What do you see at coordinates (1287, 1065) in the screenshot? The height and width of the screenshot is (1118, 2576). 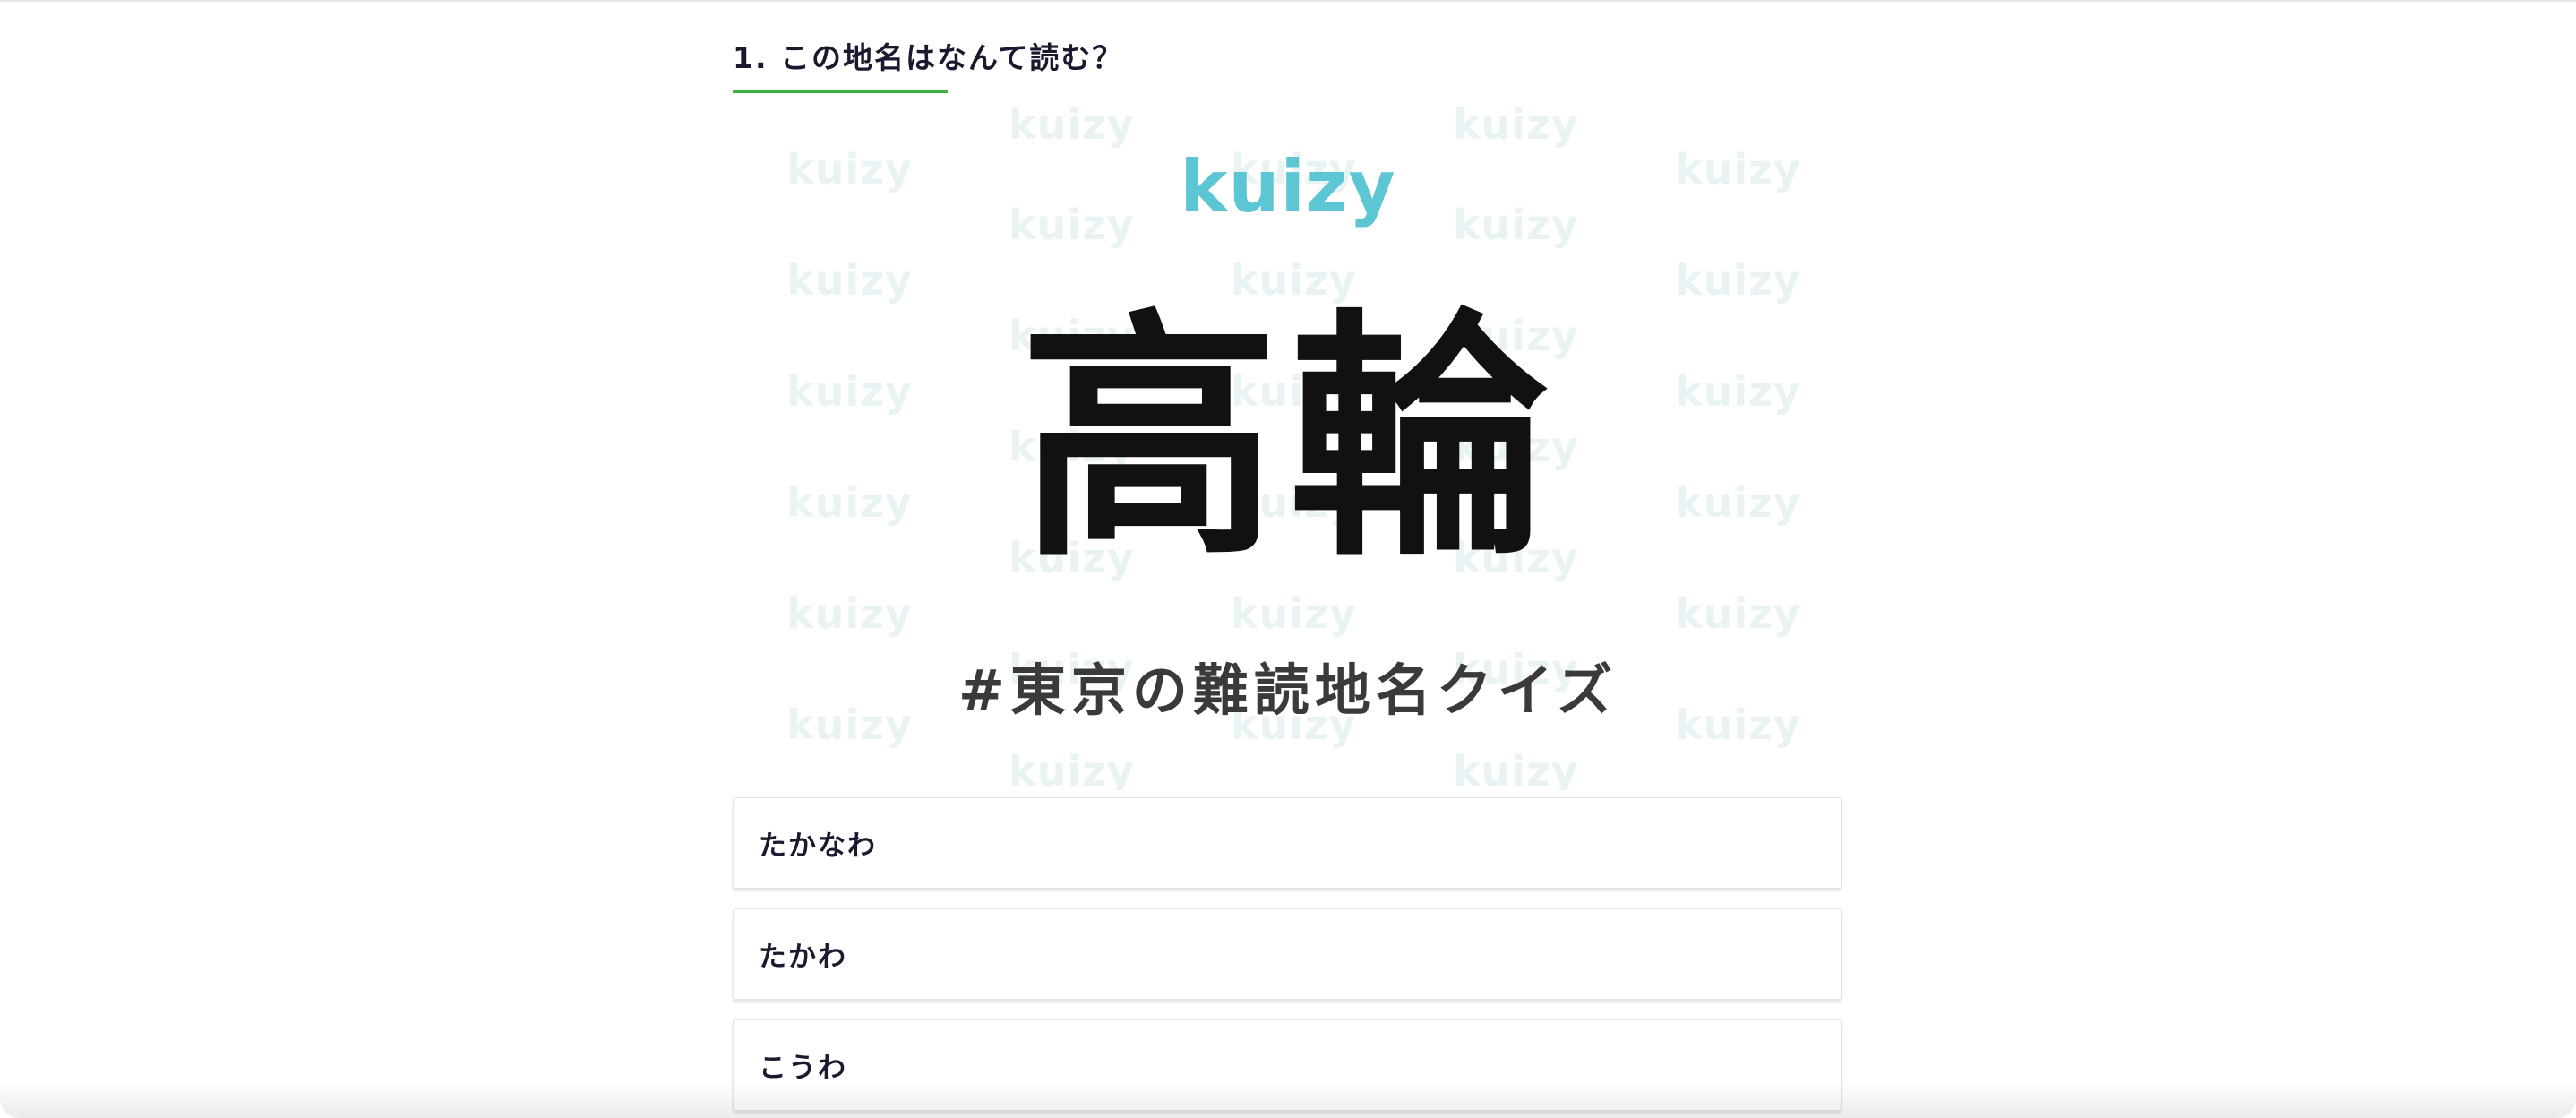 I see `answer-option-3: こうわ` at bounding box center [1287, 1065].